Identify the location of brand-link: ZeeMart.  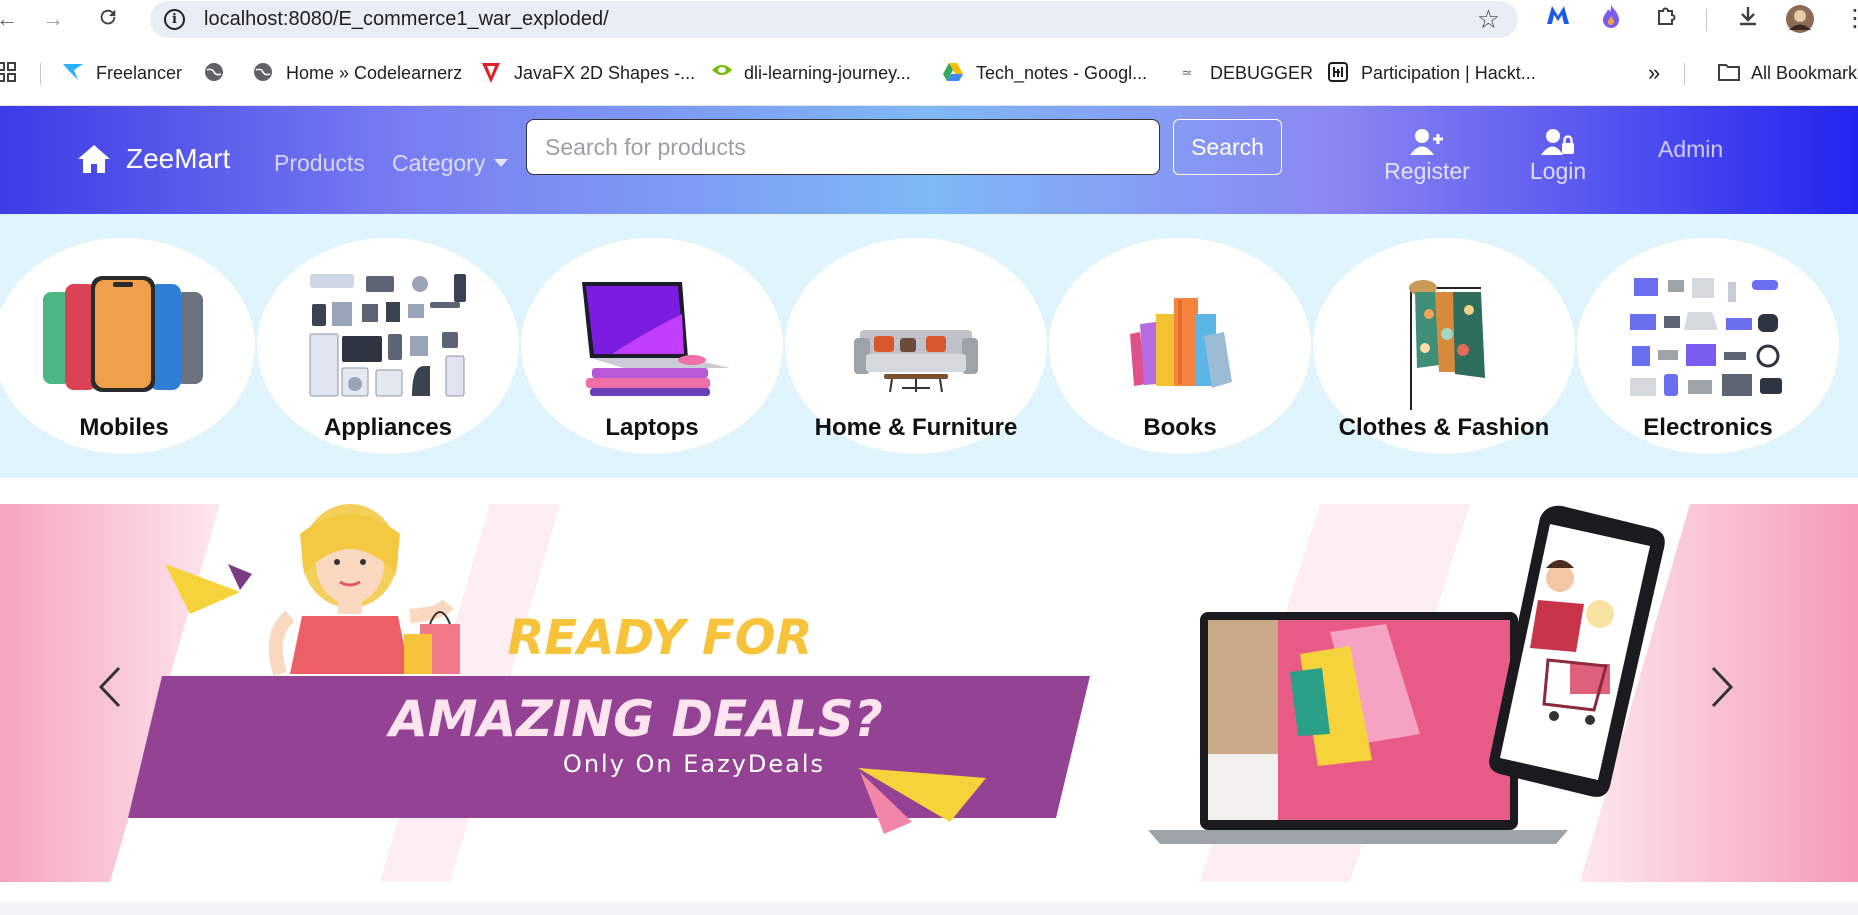
(153, 159).